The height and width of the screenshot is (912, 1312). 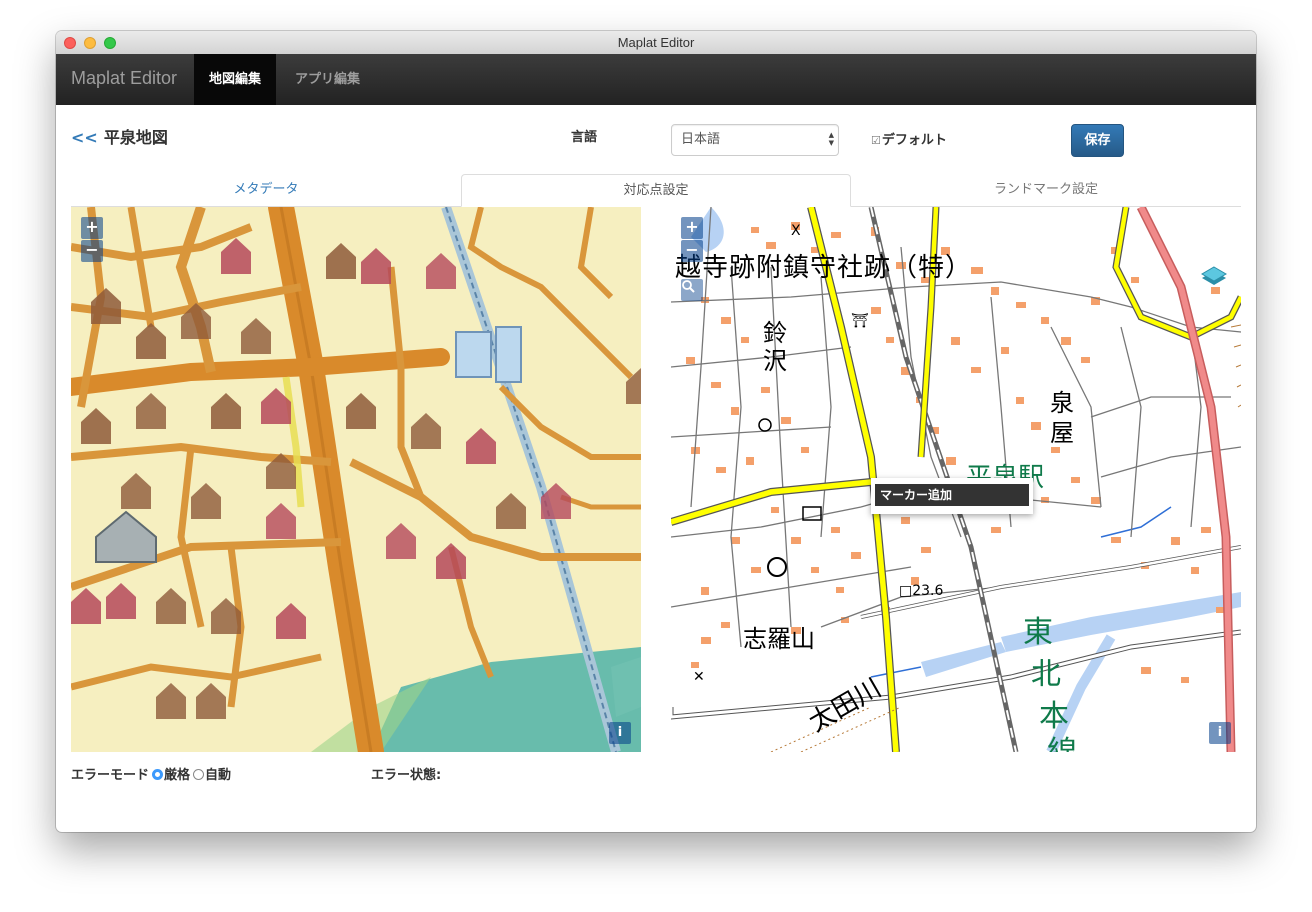 I want to click on svg-text: X, so click(x=796, y=231).